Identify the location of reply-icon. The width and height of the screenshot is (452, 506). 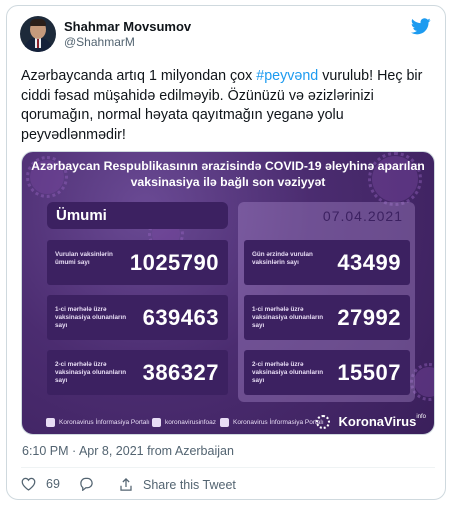
(86, 484).